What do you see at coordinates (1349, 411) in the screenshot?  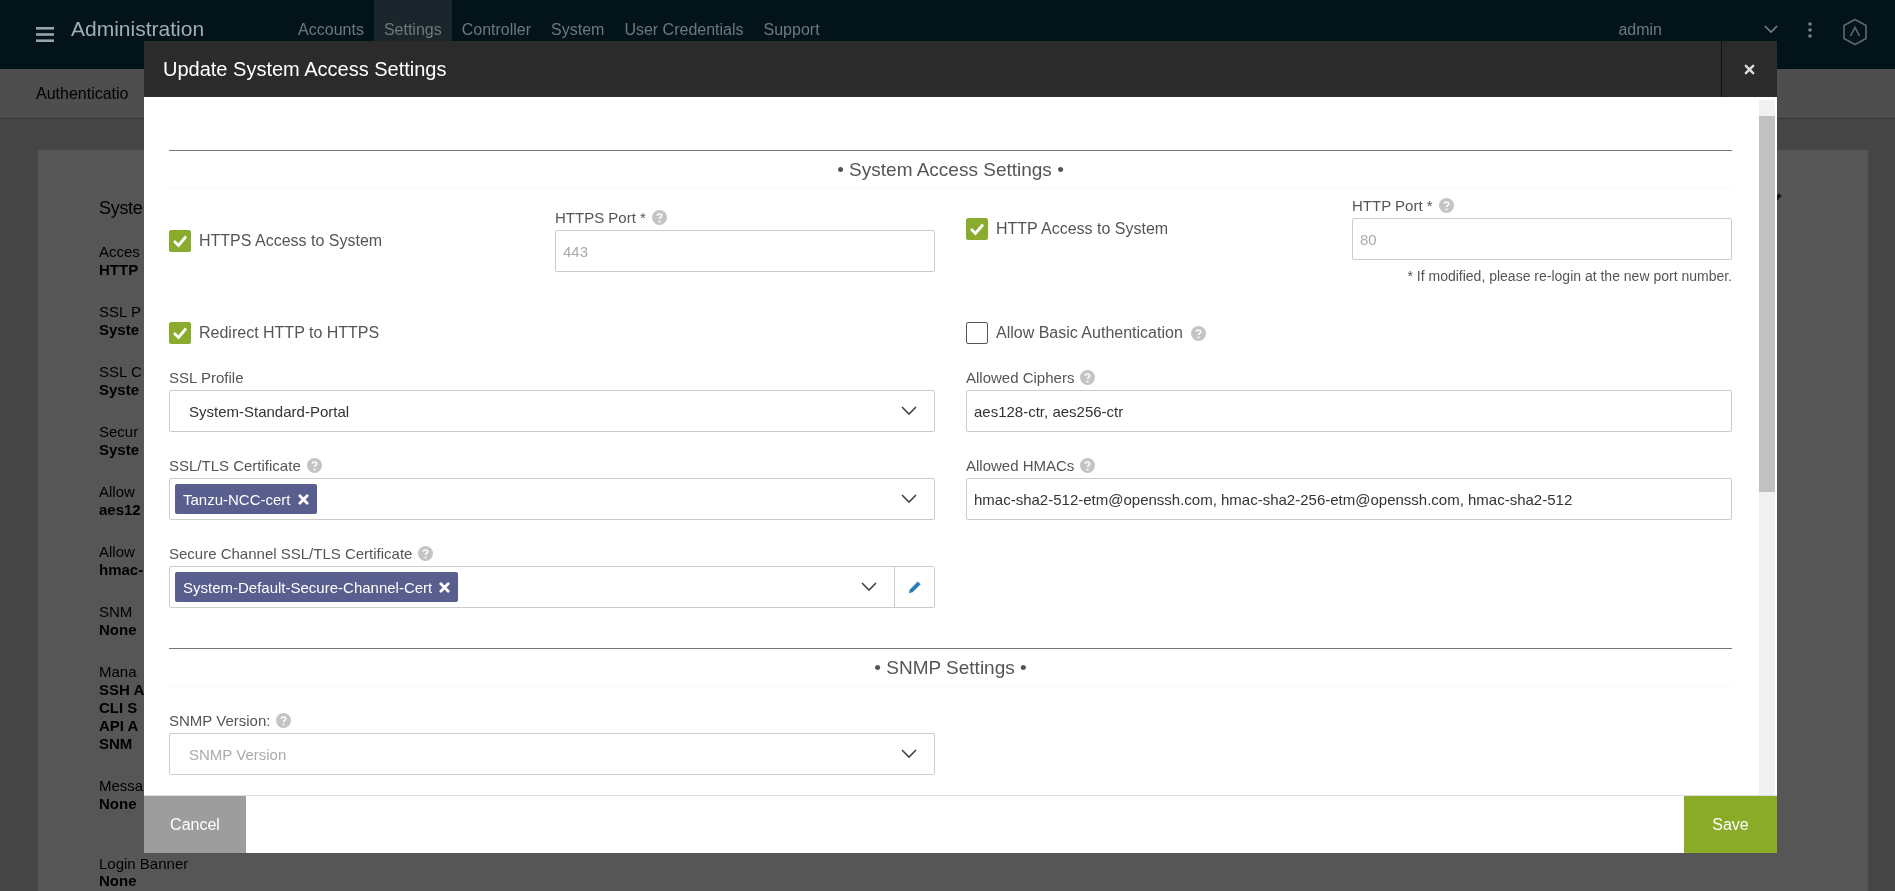 I see `text-field: aes128-ctr, aes256-ctr` at bounding box center [1349, 411].